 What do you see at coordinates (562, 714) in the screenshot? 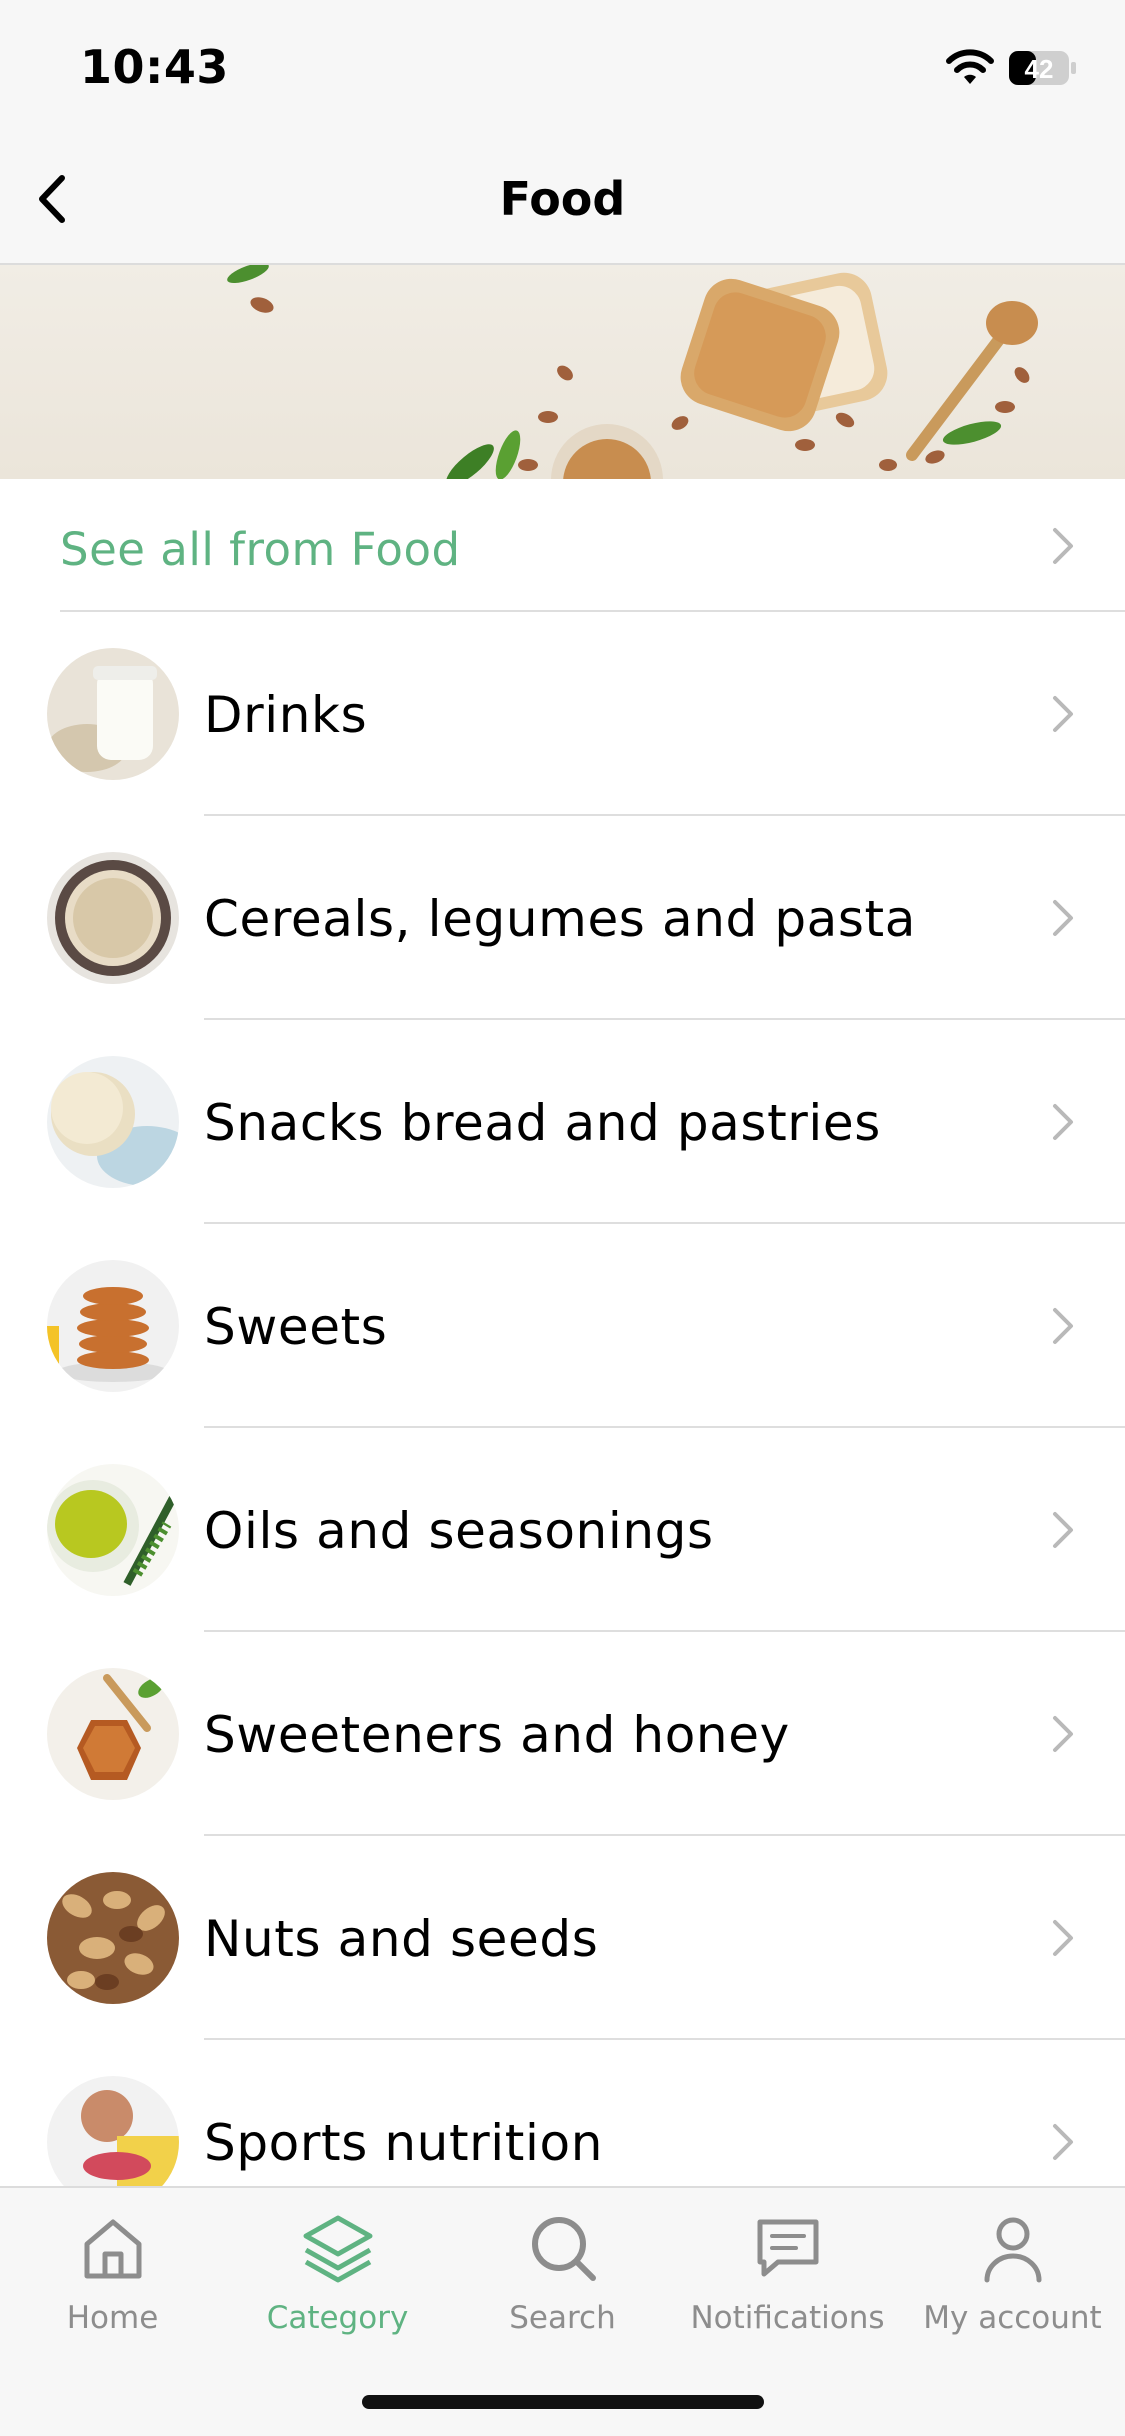
I see `list-item-drinks: Drinks` at bounding box center [562, 714].